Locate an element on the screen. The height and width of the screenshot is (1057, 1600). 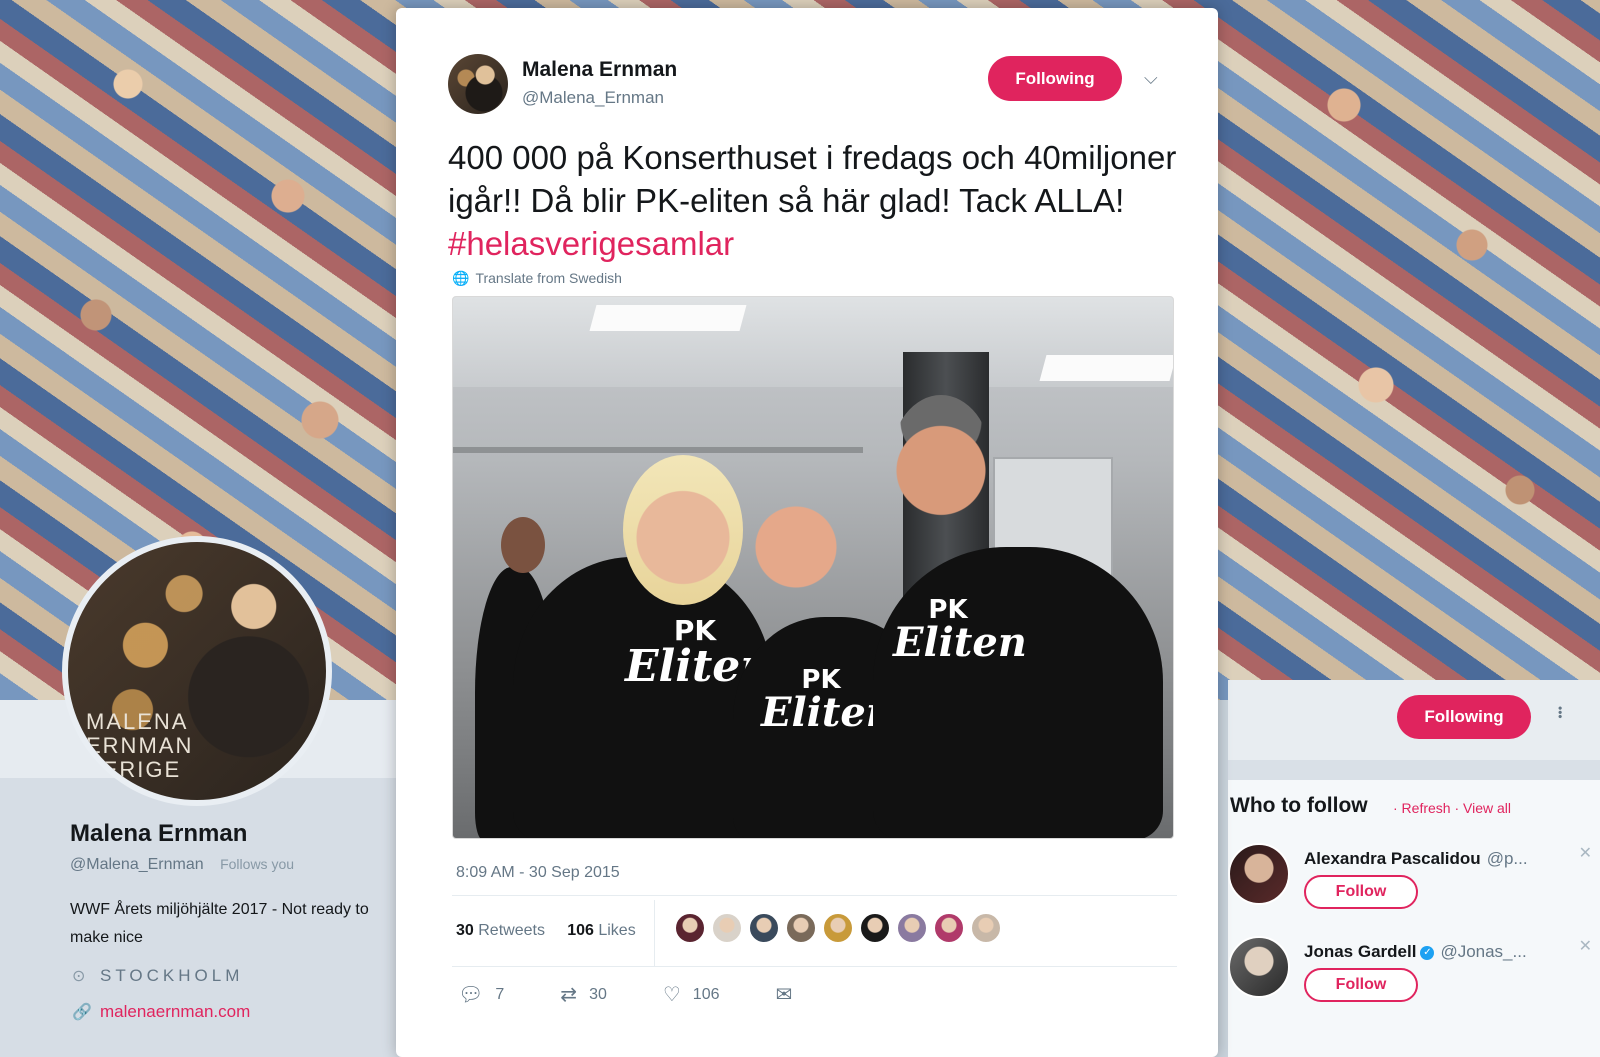
reply-button: 💬︎ 7 is located at coordinates (481, 994).